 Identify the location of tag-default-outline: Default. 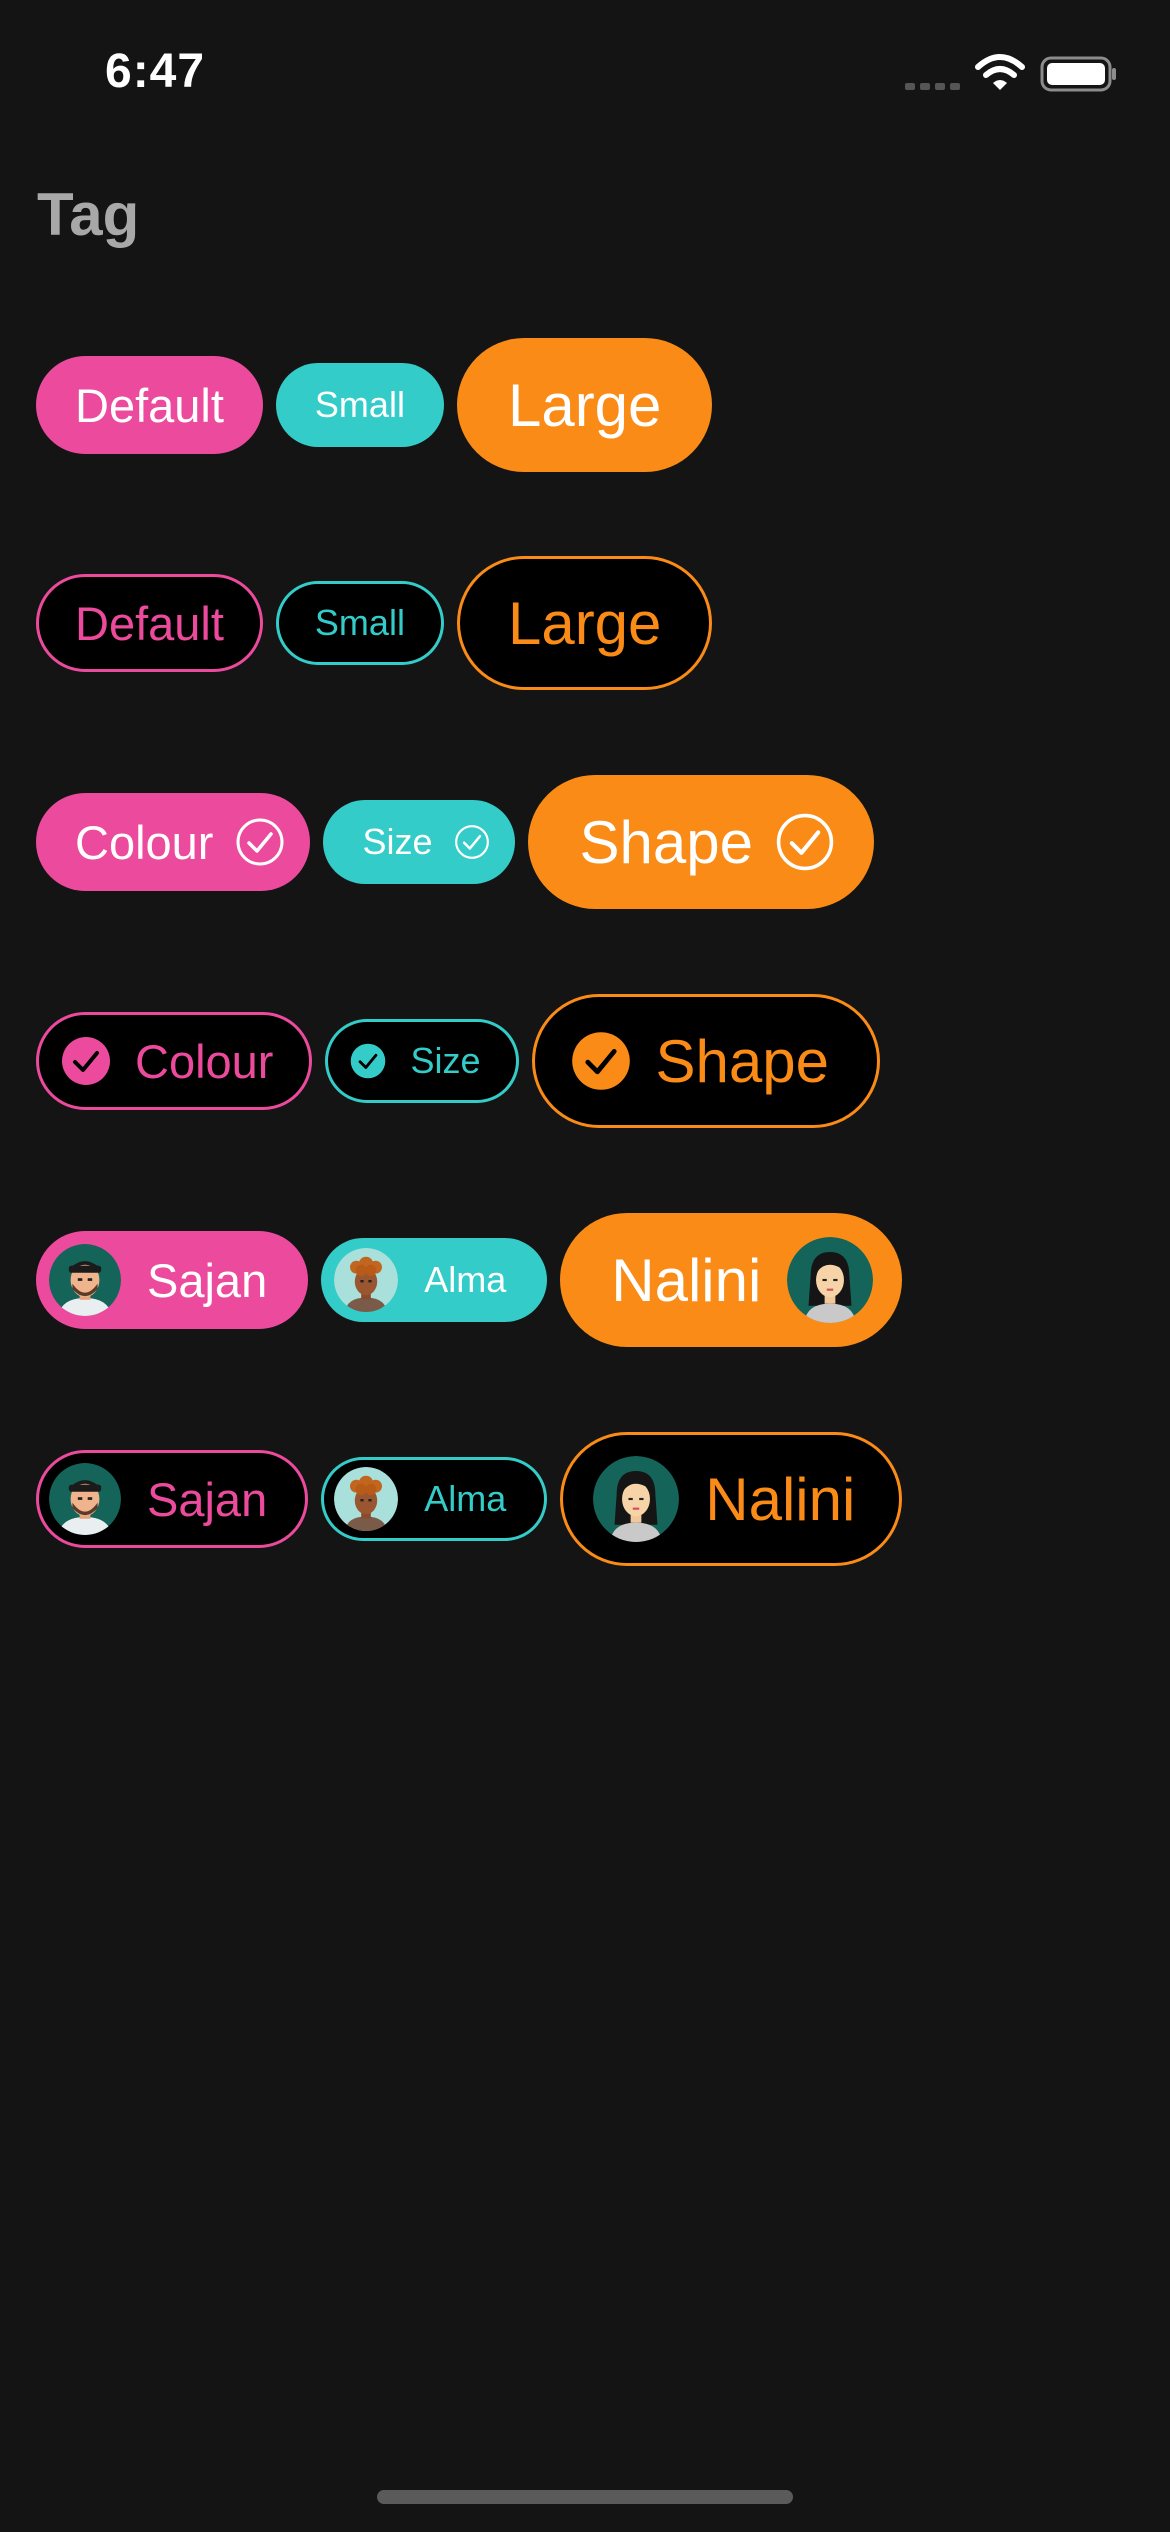
(149, 623).